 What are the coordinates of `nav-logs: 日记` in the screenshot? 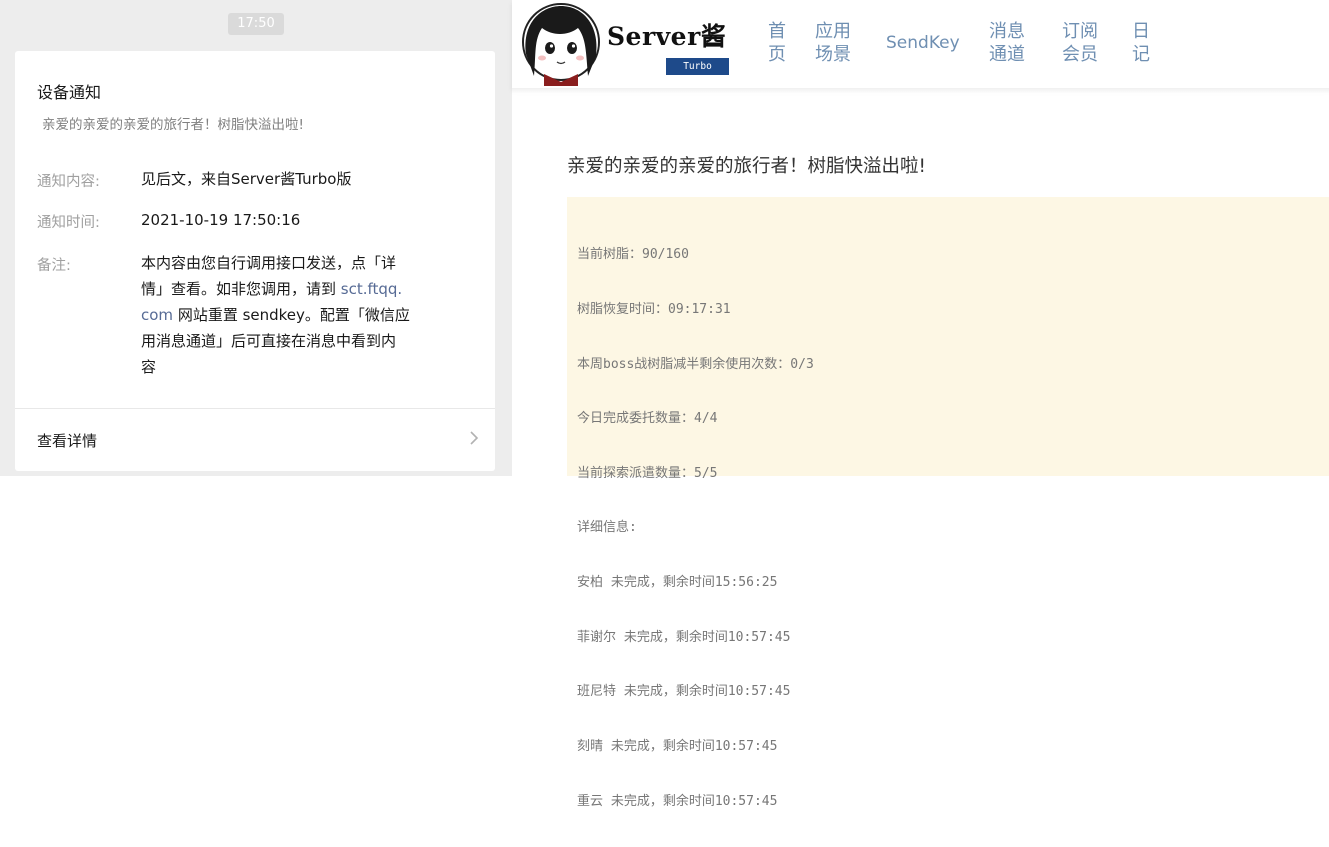 It's located at (1141, 43).